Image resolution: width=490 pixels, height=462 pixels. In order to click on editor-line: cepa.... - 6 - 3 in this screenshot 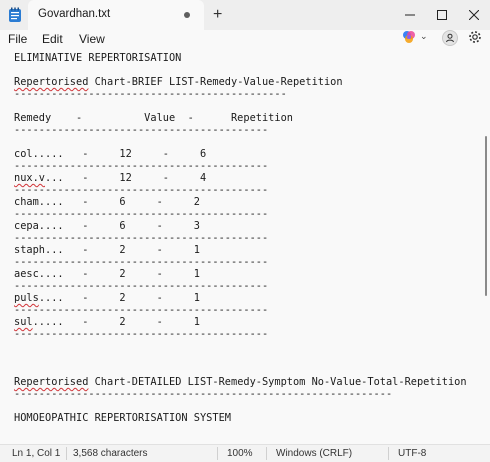, I will do `click(107, 226)`.